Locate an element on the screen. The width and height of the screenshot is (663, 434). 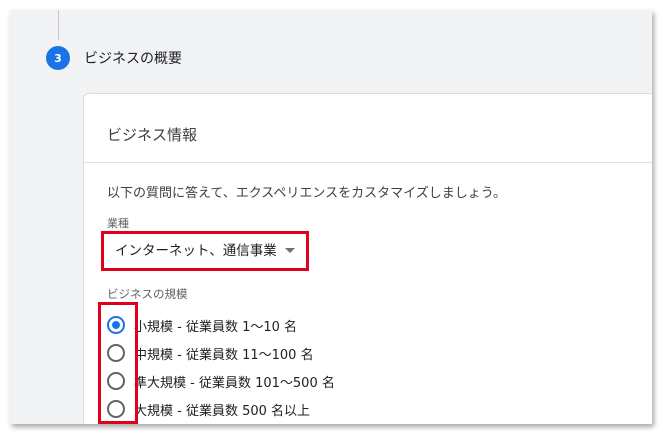
business-size-label: ビジネスの規模 is located at coordinates (147, 294).